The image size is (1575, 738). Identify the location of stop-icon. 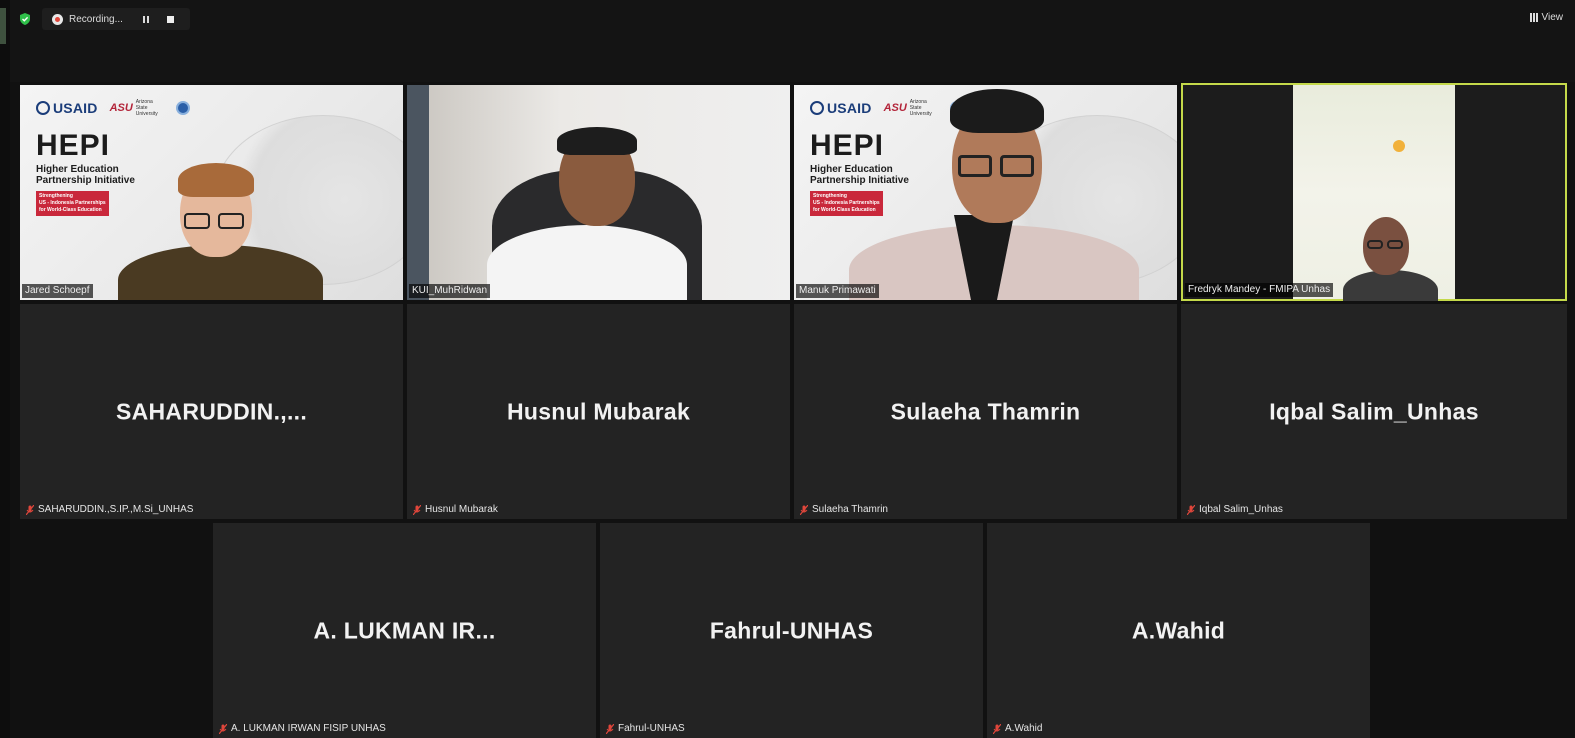
(170, 19).